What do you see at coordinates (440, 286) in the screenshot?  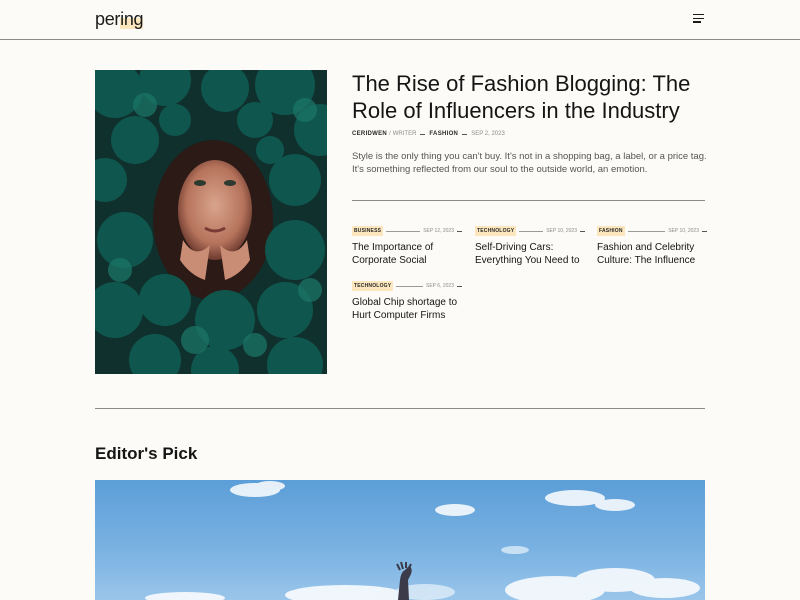 I see `post-date: SEP 6, 2023` at bounding box center [440, 286].